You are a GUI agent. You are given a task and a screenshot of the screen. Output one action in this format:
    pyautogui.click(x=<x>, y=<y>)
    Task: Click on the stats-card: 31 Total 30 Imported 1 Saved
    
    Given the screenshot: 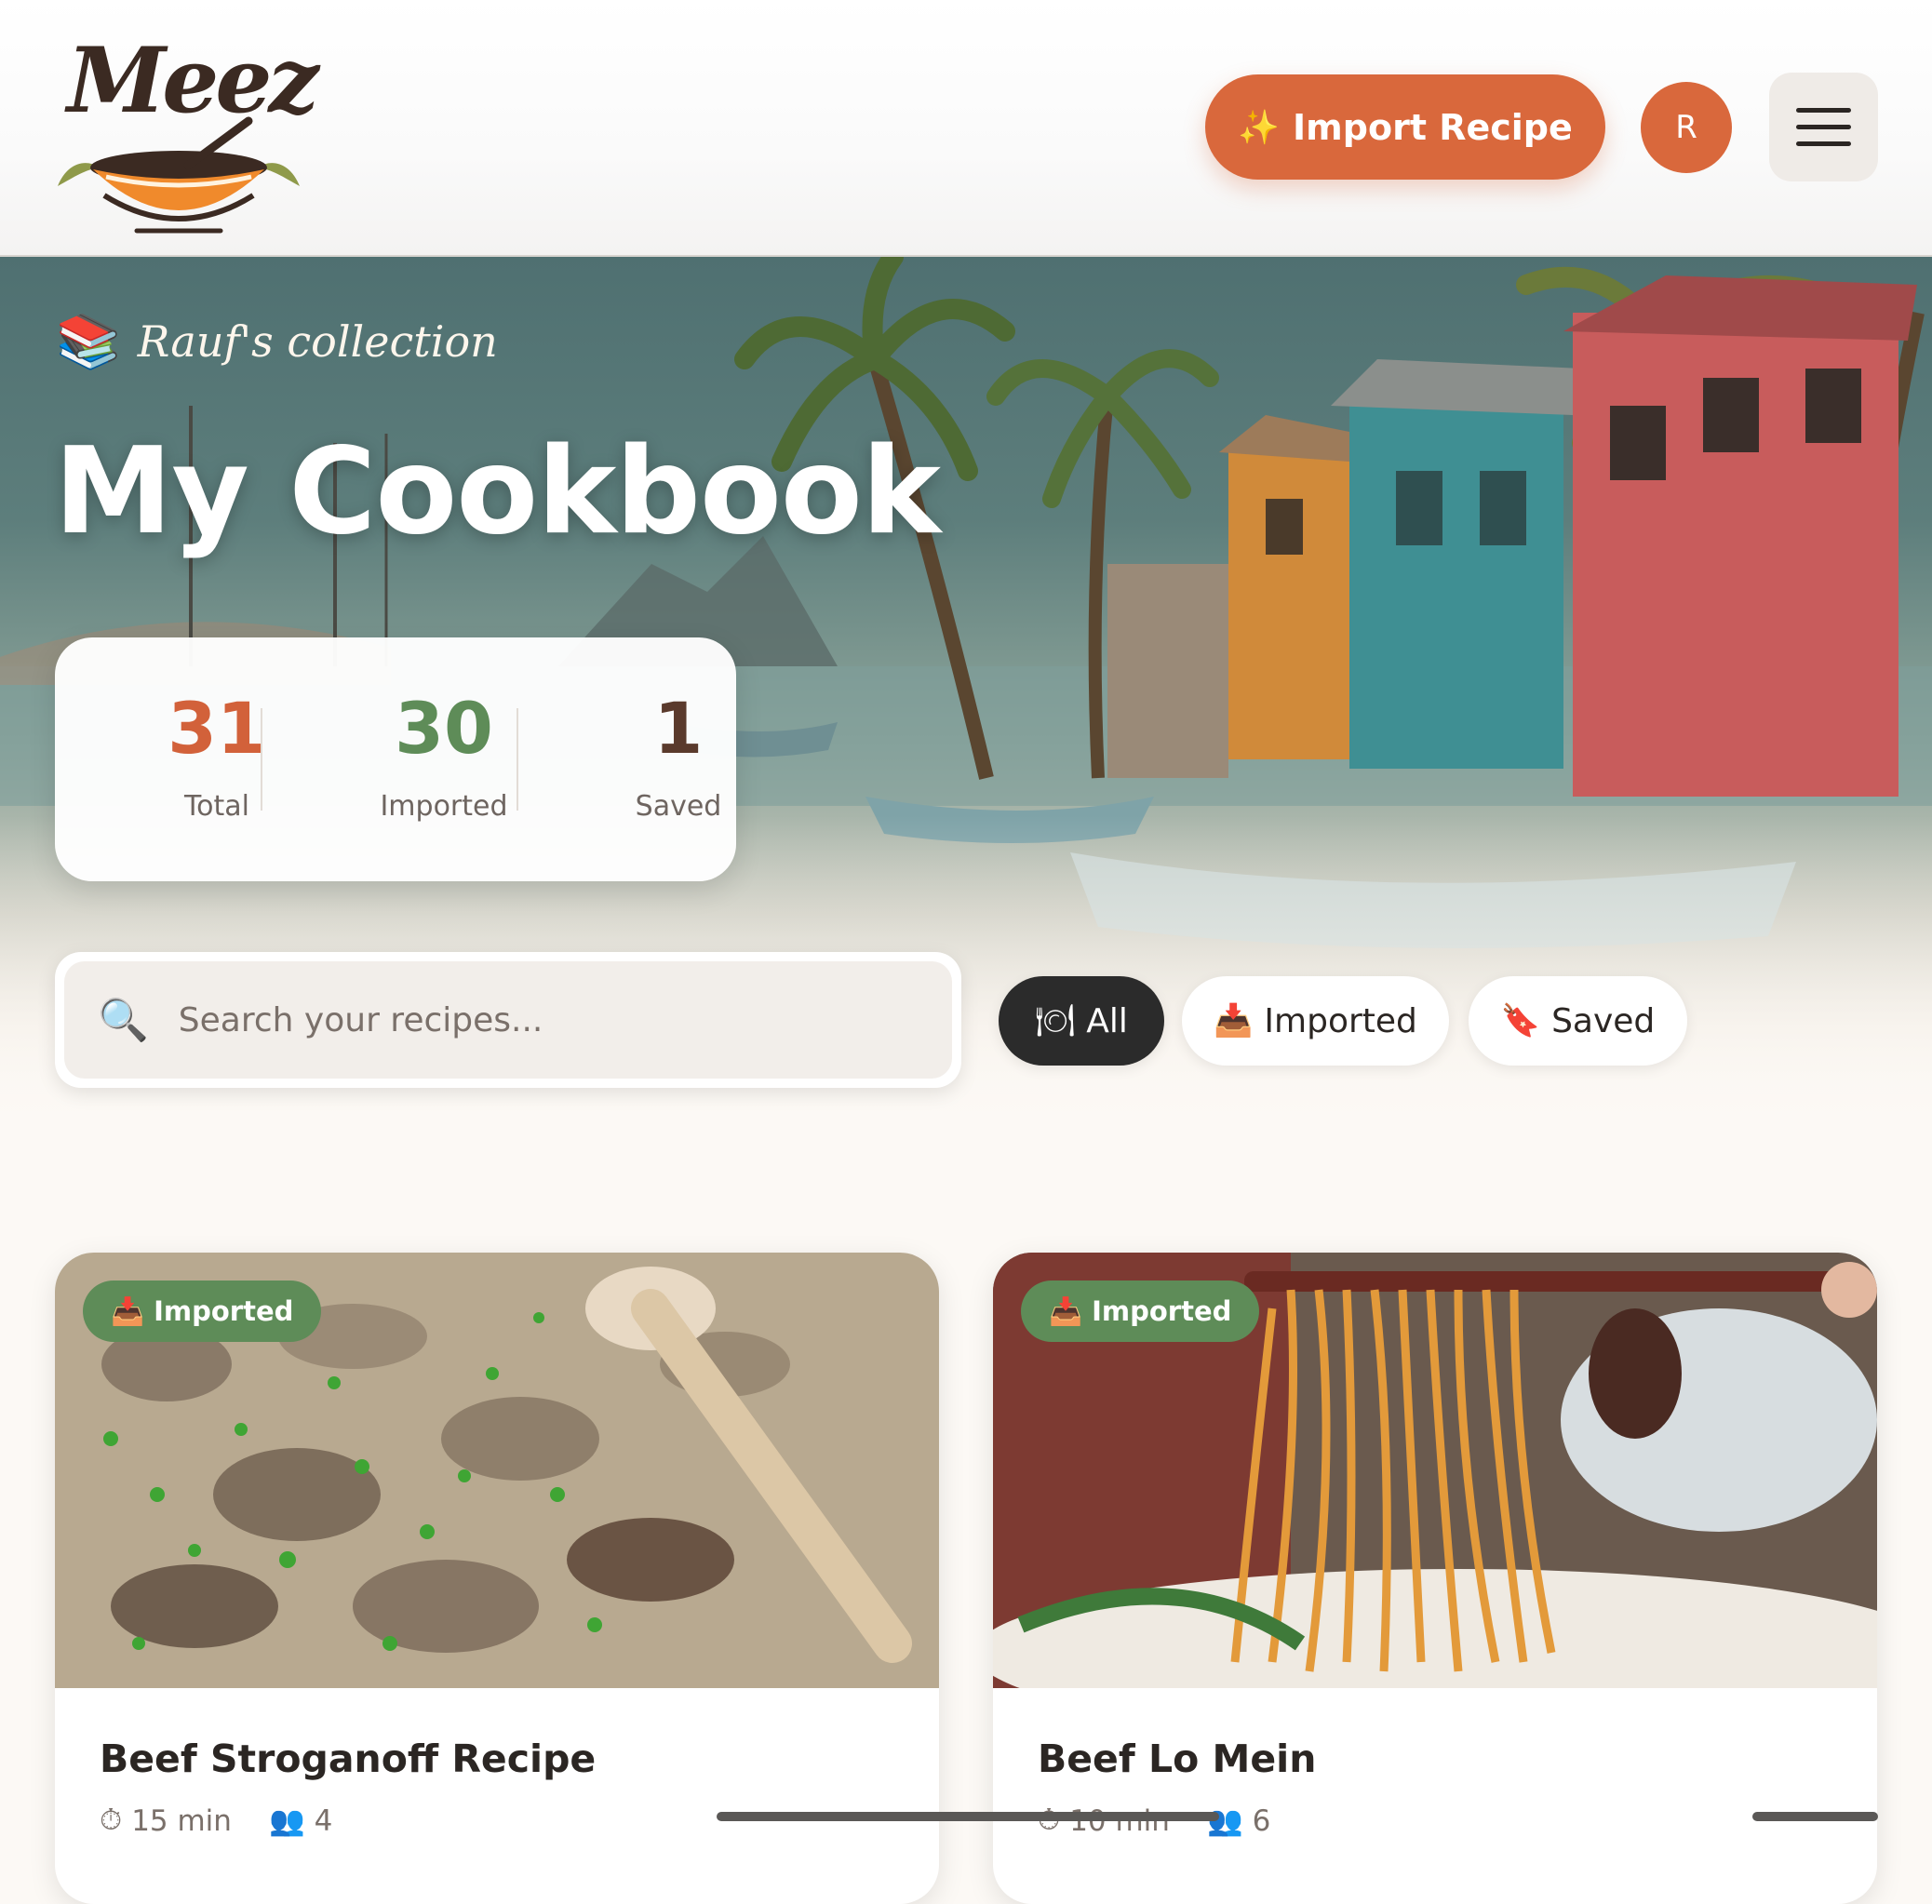 What is the action you would take?
    pyautogui.click(x=395, y=759)
    